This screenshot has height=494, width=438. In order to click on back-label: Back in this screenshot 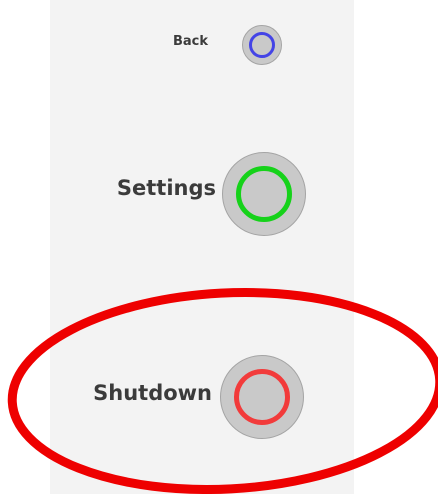, I will do `click(190, 41)`.